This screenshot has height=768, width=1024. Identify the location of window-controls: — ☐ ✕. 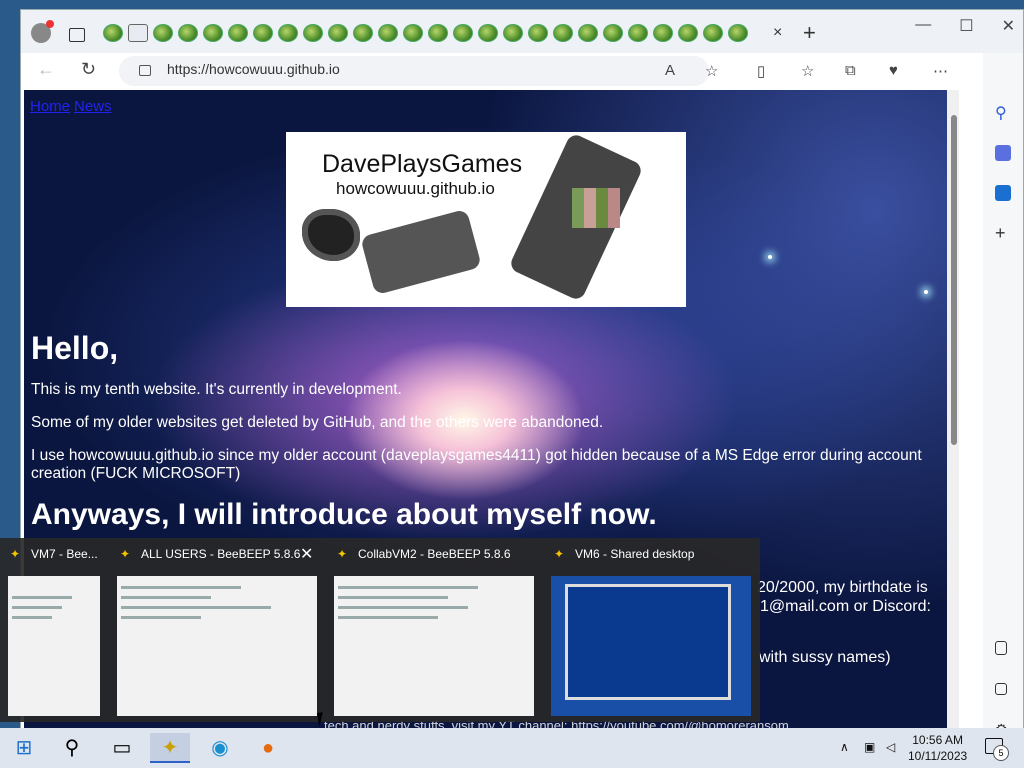
(965, 26).